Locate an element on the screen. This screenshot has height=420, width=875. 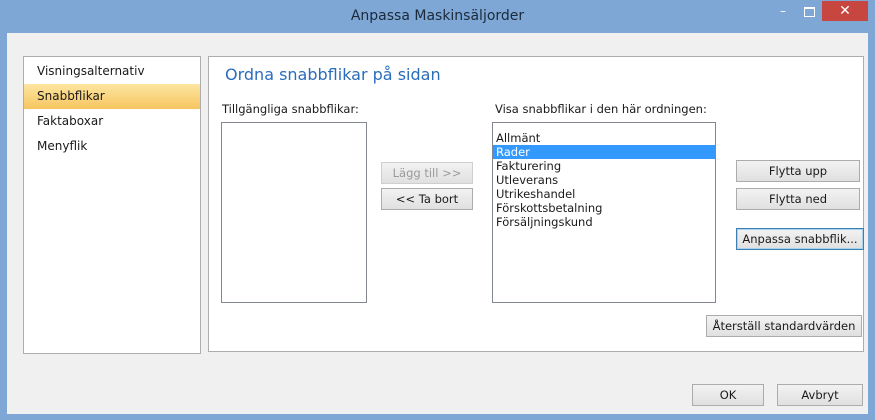
minimize-icon: – is located at coordinates (783, 11).